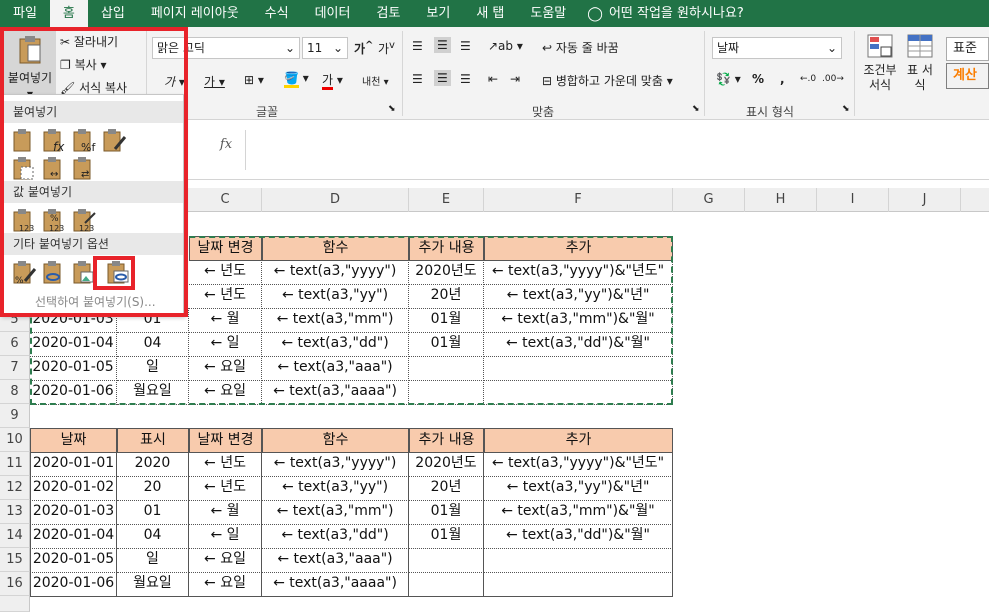 The image size is (989, 612). Describe the element at coordinates (225, 440) in the screenshot. I see `header-cell: 날짜 변경` at that location.